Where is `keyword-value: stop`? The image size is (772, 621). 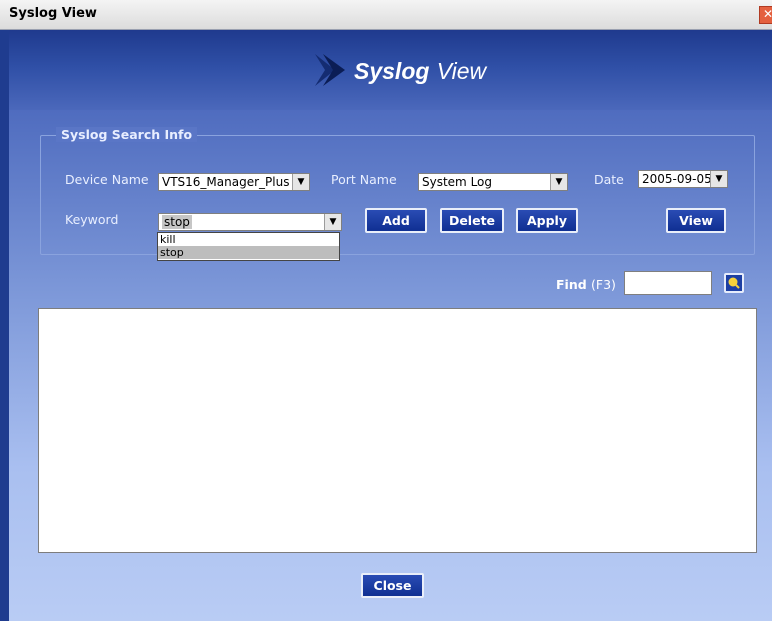
keyword-value: stop is located at coordinates (177, 222).